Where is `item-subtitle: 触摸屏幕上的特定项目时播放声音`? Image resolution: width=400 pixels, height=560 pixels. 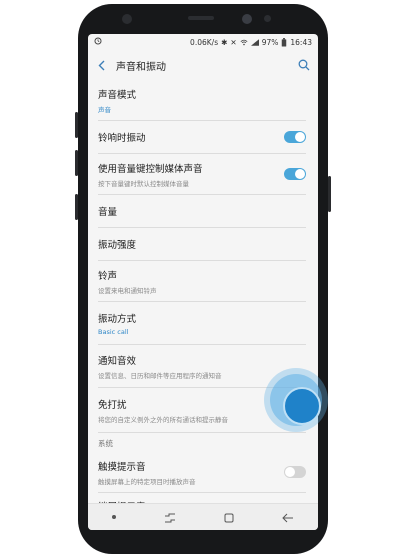 item-subtitle: 触摸屏幕上的特定项目时播放声音 is located at coordinates (147, 481).